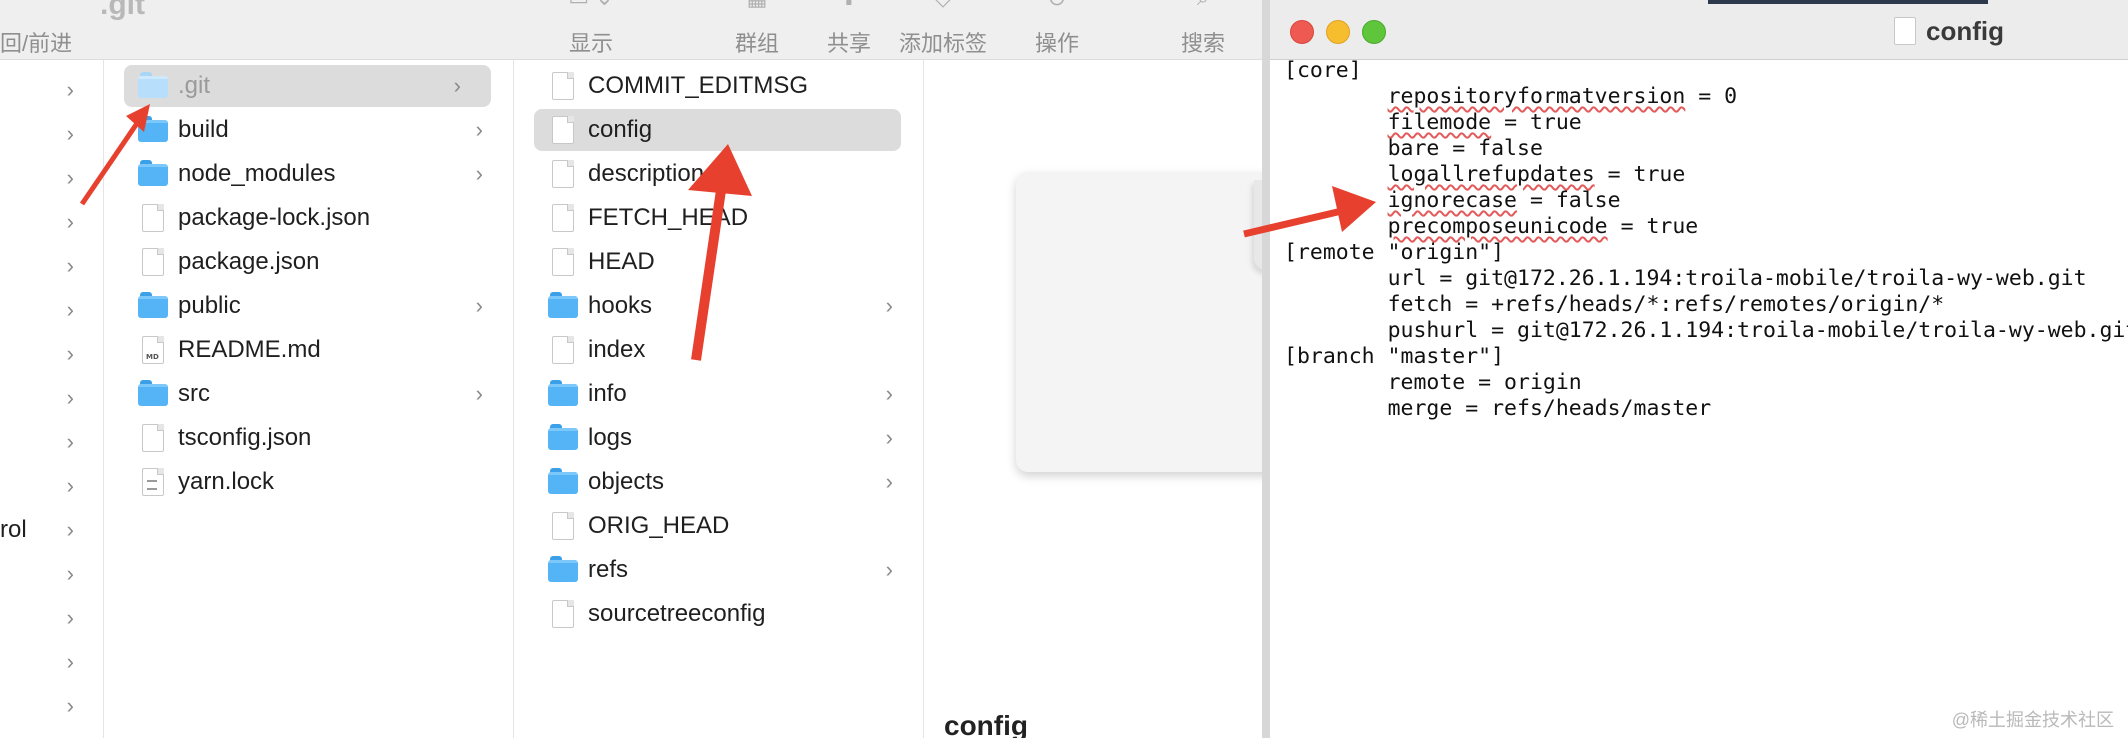 The image size is (2128, 738). I want to click on markdown-file-icon: MD, so click(153, 350).